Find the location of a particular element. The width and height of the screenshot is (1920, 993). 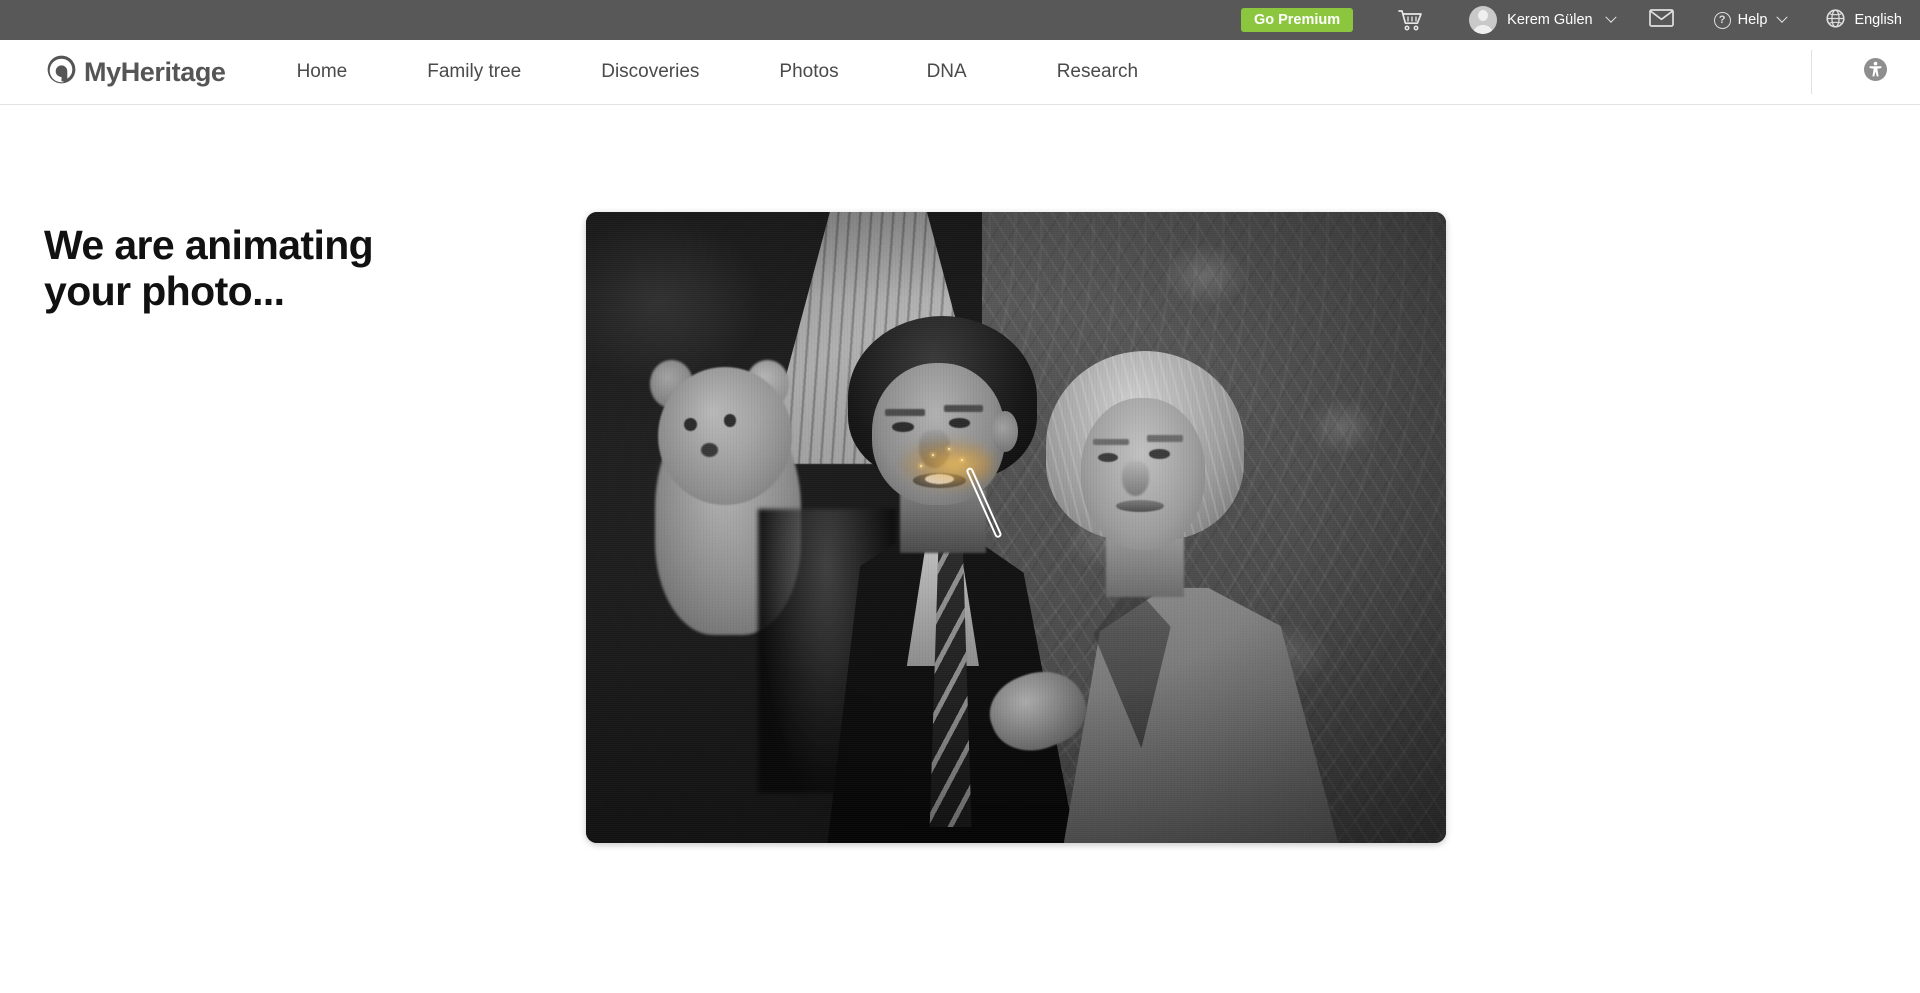

nav-item-discoveries: Discoveries is located at coordinates (650, 72).